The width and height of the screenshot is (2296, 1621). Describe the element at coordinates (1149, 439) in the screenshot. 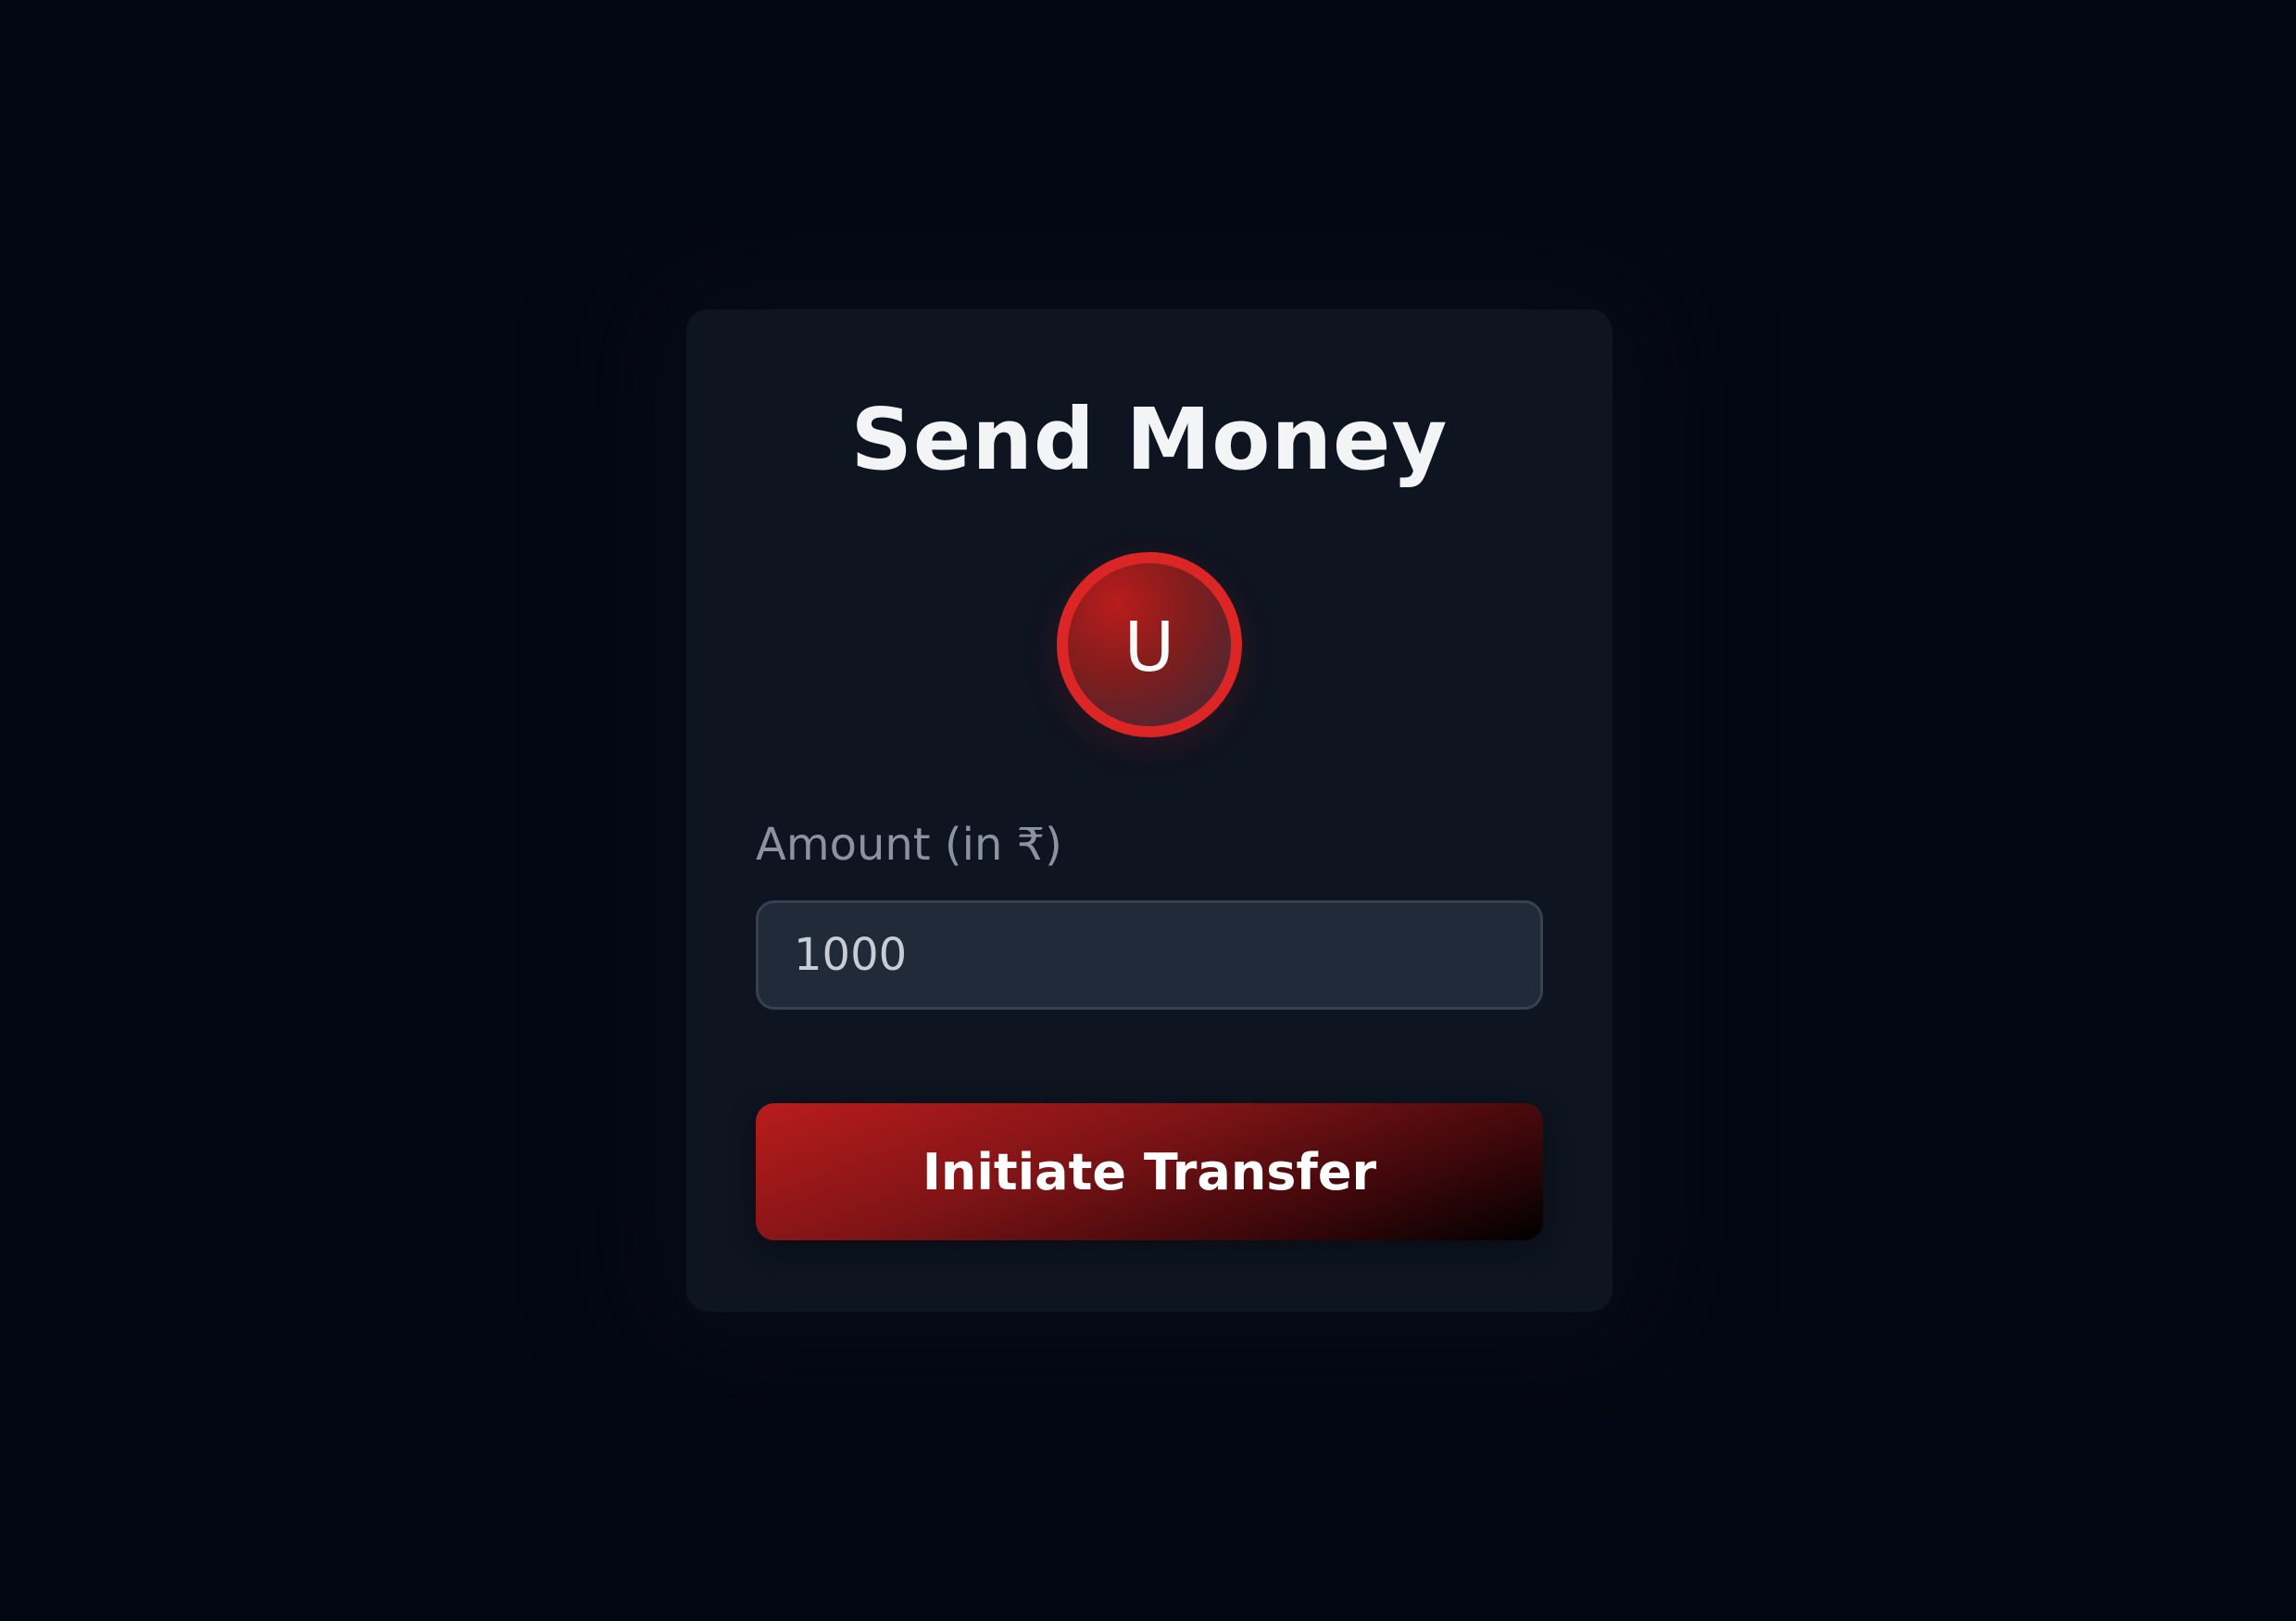

I see `page-title: Send Money` at that location.